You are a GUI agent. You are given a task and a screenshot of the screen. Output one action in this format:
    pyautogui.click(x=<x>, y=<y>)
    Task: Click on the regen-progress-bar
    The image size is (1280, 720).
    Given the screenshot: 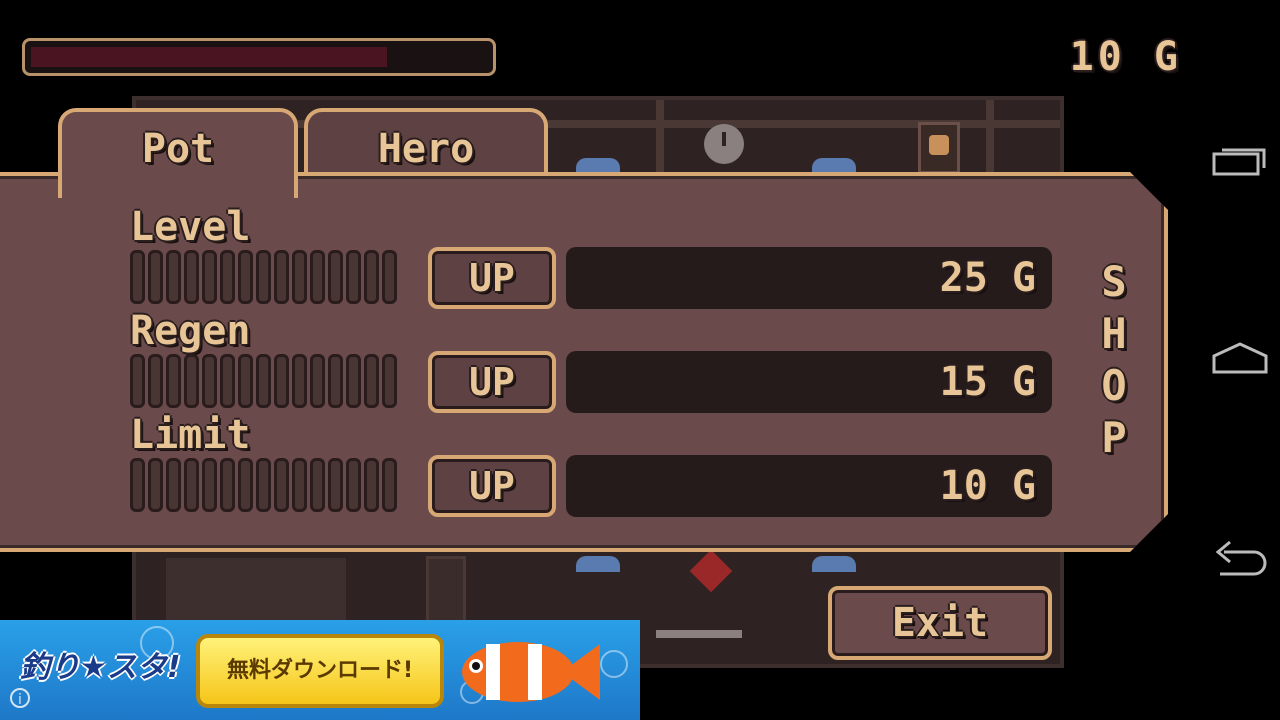 What is the action you would take?
    pyautogui.click(x=274, y=381)
    